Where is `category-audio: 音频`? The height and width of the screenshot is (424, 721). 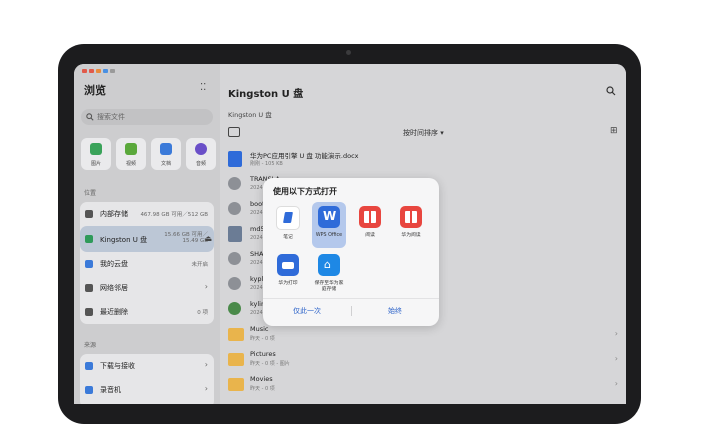
category-audio: 音频 is located at coordinates (201, 154).